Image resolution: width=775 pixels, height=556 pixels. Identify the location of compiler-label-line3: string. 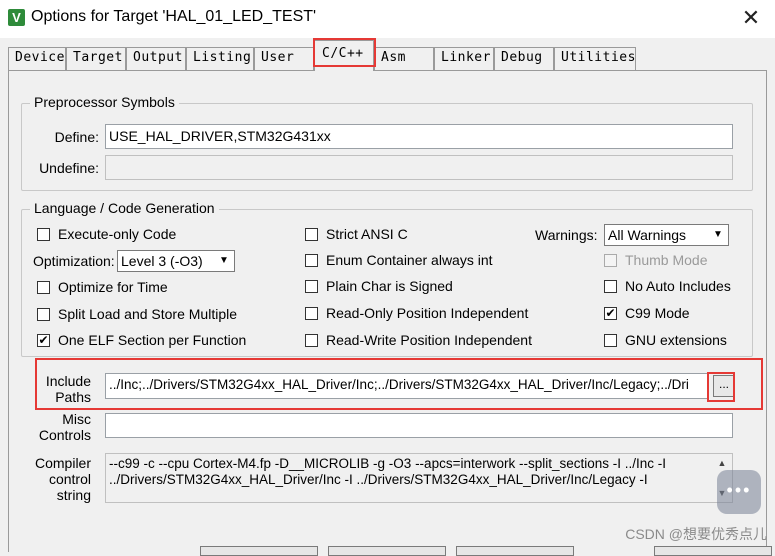
(73, 495).